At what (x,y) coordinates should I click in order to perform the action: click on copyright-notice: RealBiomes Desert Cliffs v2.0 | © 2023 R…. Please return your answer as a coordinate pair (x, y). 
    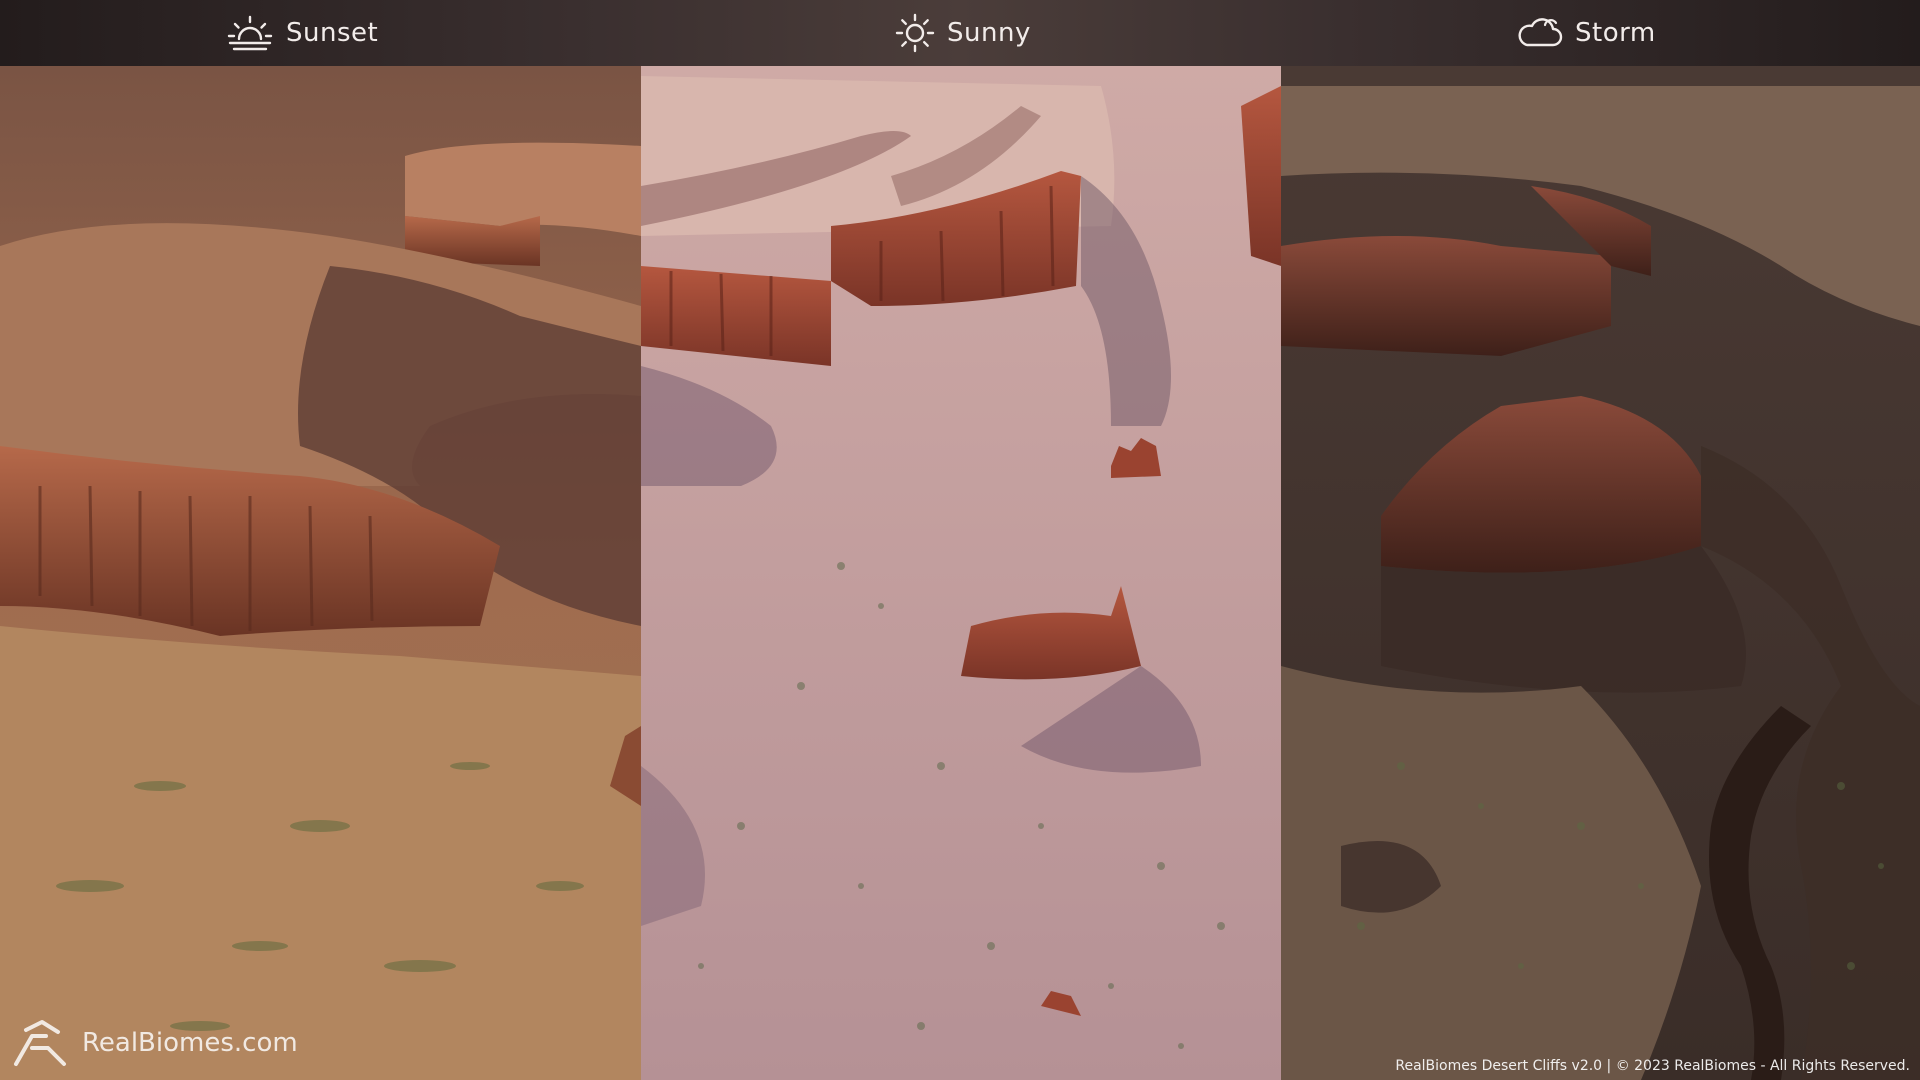
    Looking at the image, I should click on (1652, 1066).